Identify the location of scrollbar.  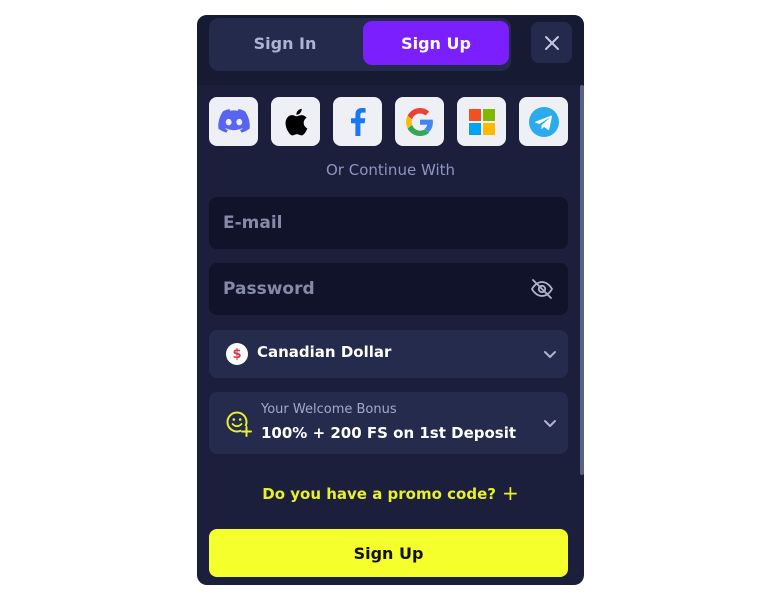
(582, 280).